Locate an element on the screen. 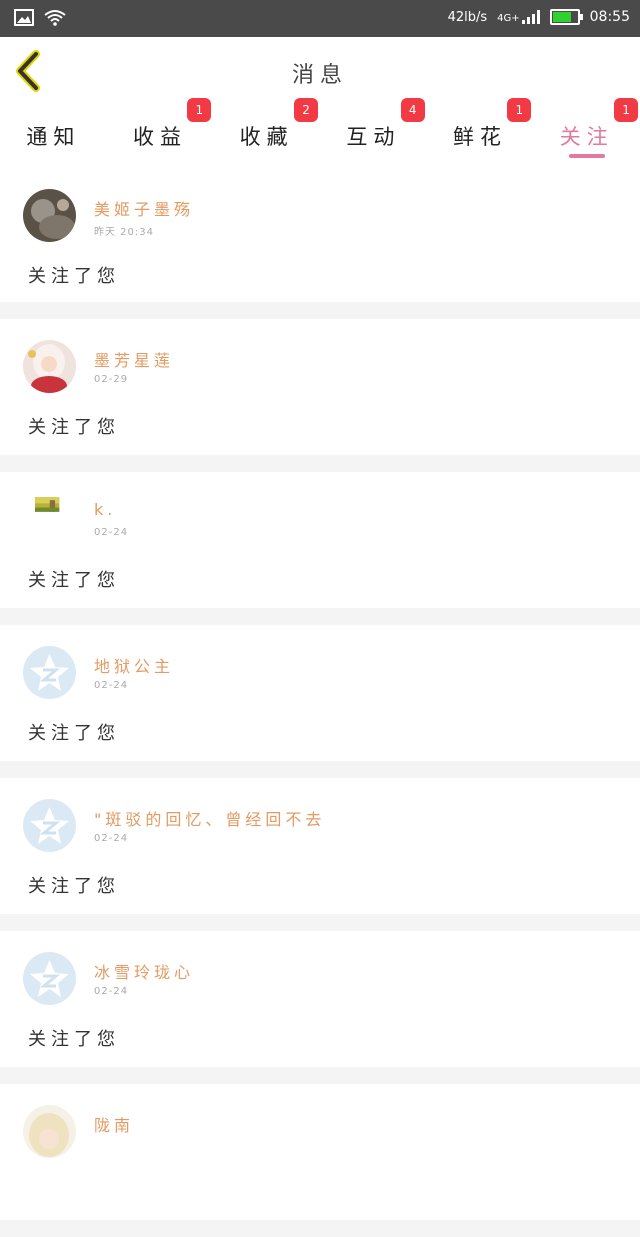  battery-fill is located at coordinates (562, 17).